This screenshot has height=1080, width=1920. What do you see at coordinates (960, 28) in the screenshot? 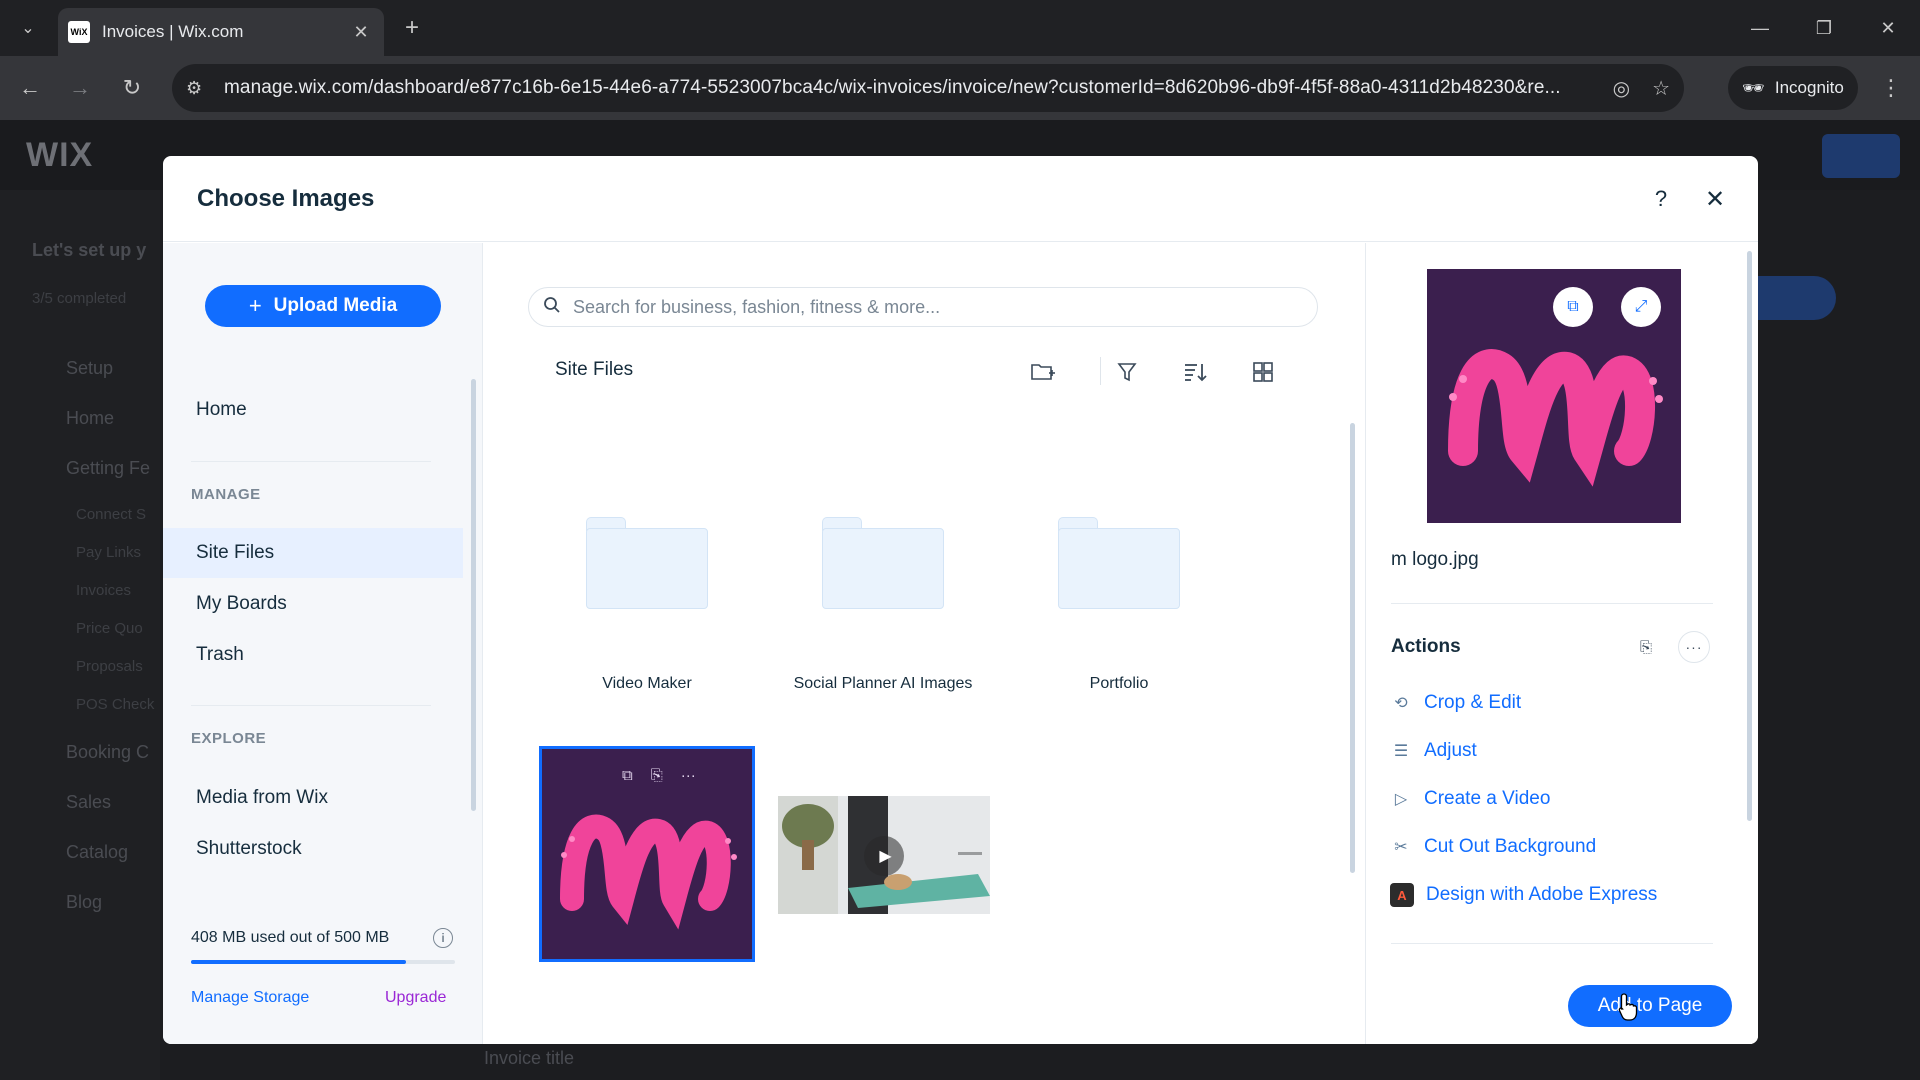
I see `browser-tabbar: ⌄ WiX Invoices | Wix.com ✕ + — ❐ ✕` at bounding box center [960, 28].